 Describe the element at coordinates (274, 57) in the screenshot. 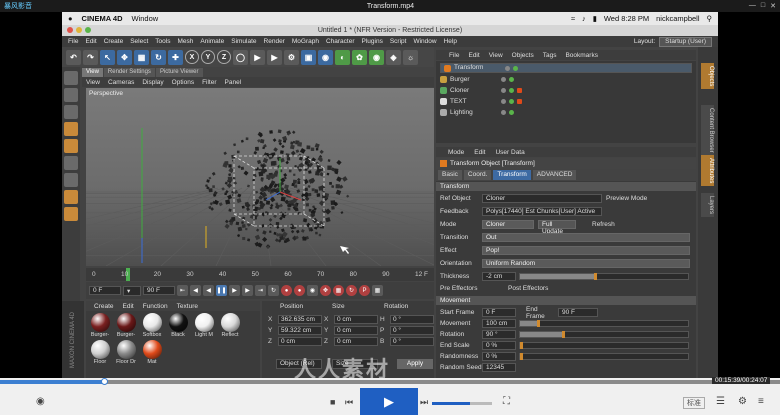

I see `render-picture-viewer-icon: ▶` at that location.